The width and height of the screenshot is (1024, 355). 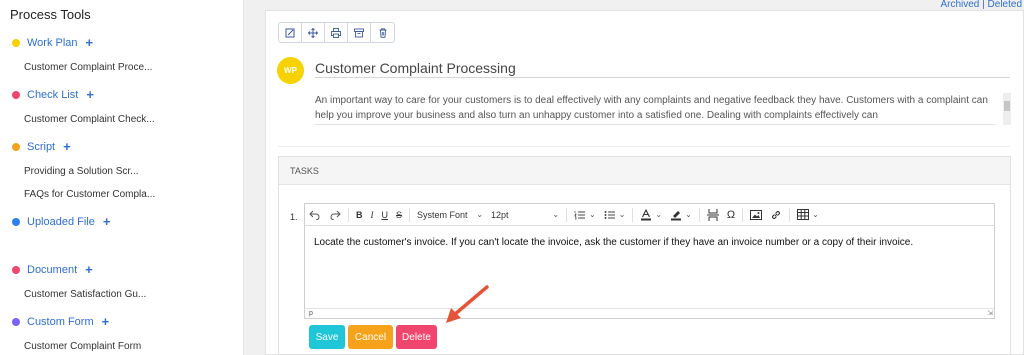 What do you see at coordinates (500, 214) in the screenshot?
I see `font-size-value: 12pt` at bounding box center [500, 214].